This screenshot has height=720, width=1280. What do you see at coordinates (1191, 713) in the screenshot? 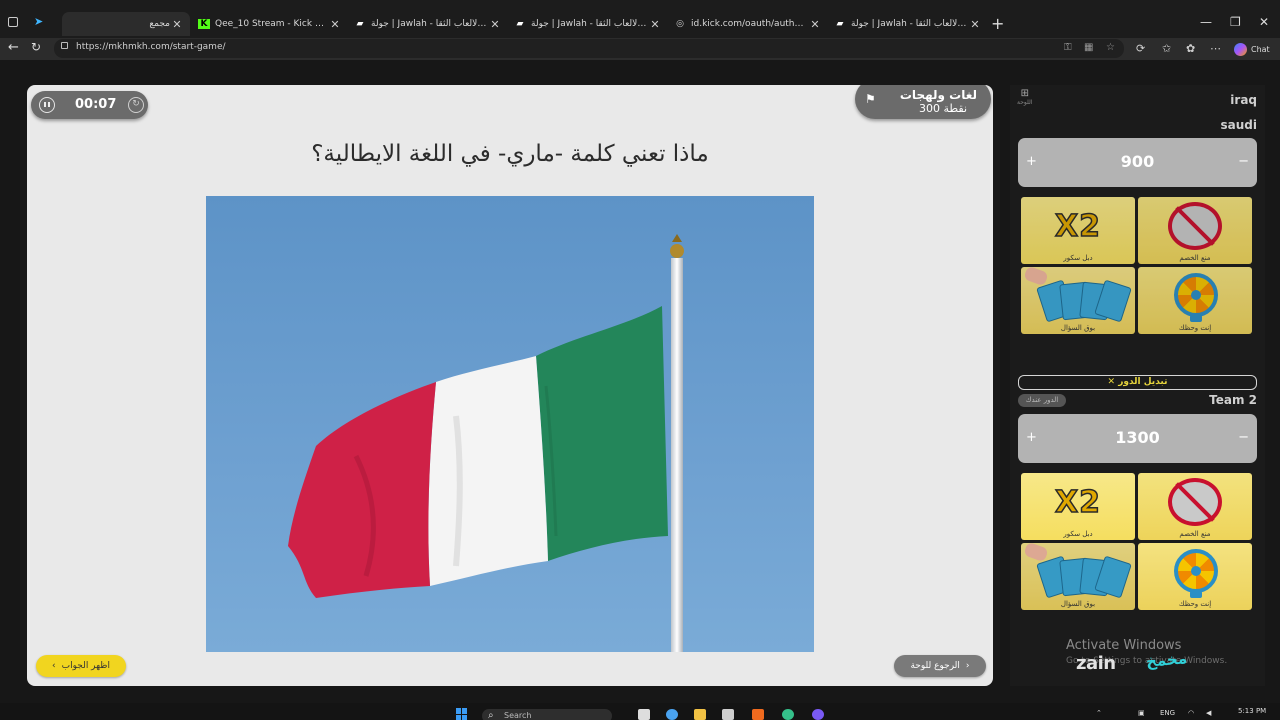
I see `wifi-icon: ◠` at bounding box center [1191, 713].